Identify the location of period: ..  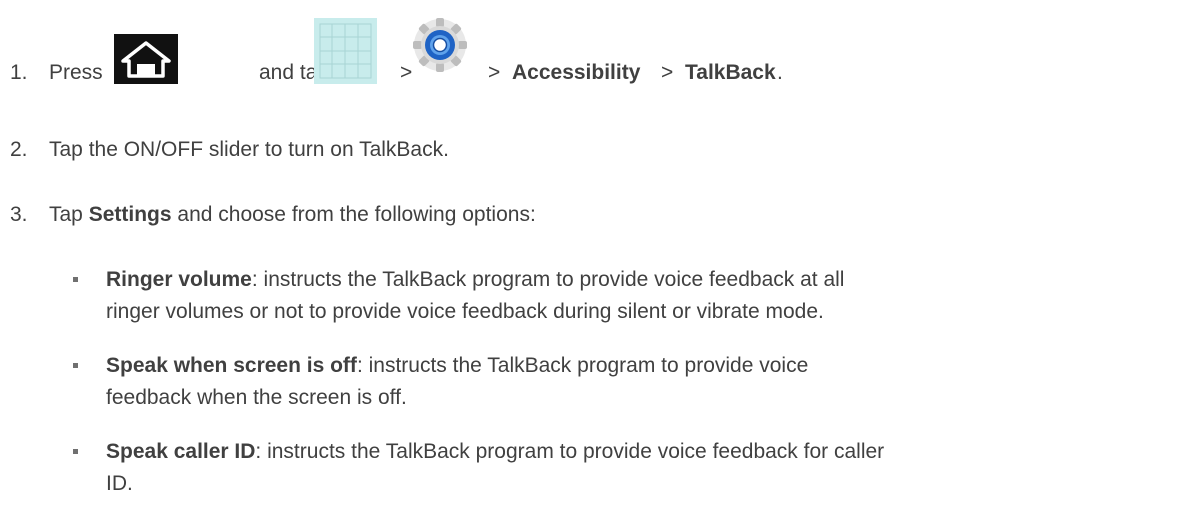
(780, 72).